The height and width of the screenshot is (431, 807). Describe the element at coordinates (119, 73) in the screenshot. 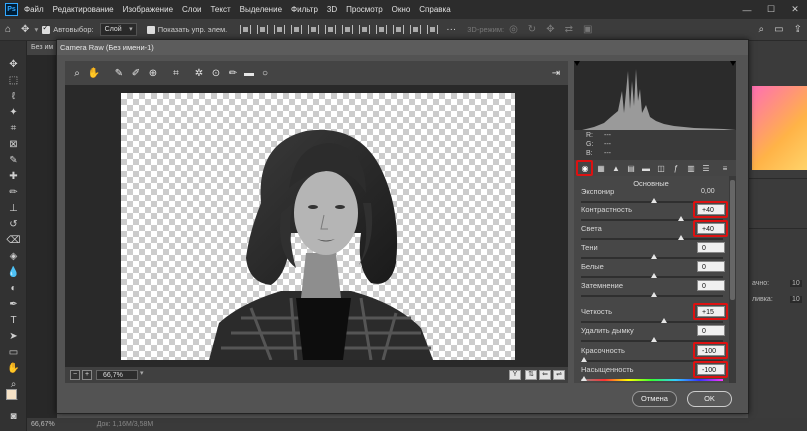

I see `white-balance-icon: ✎` at that location.